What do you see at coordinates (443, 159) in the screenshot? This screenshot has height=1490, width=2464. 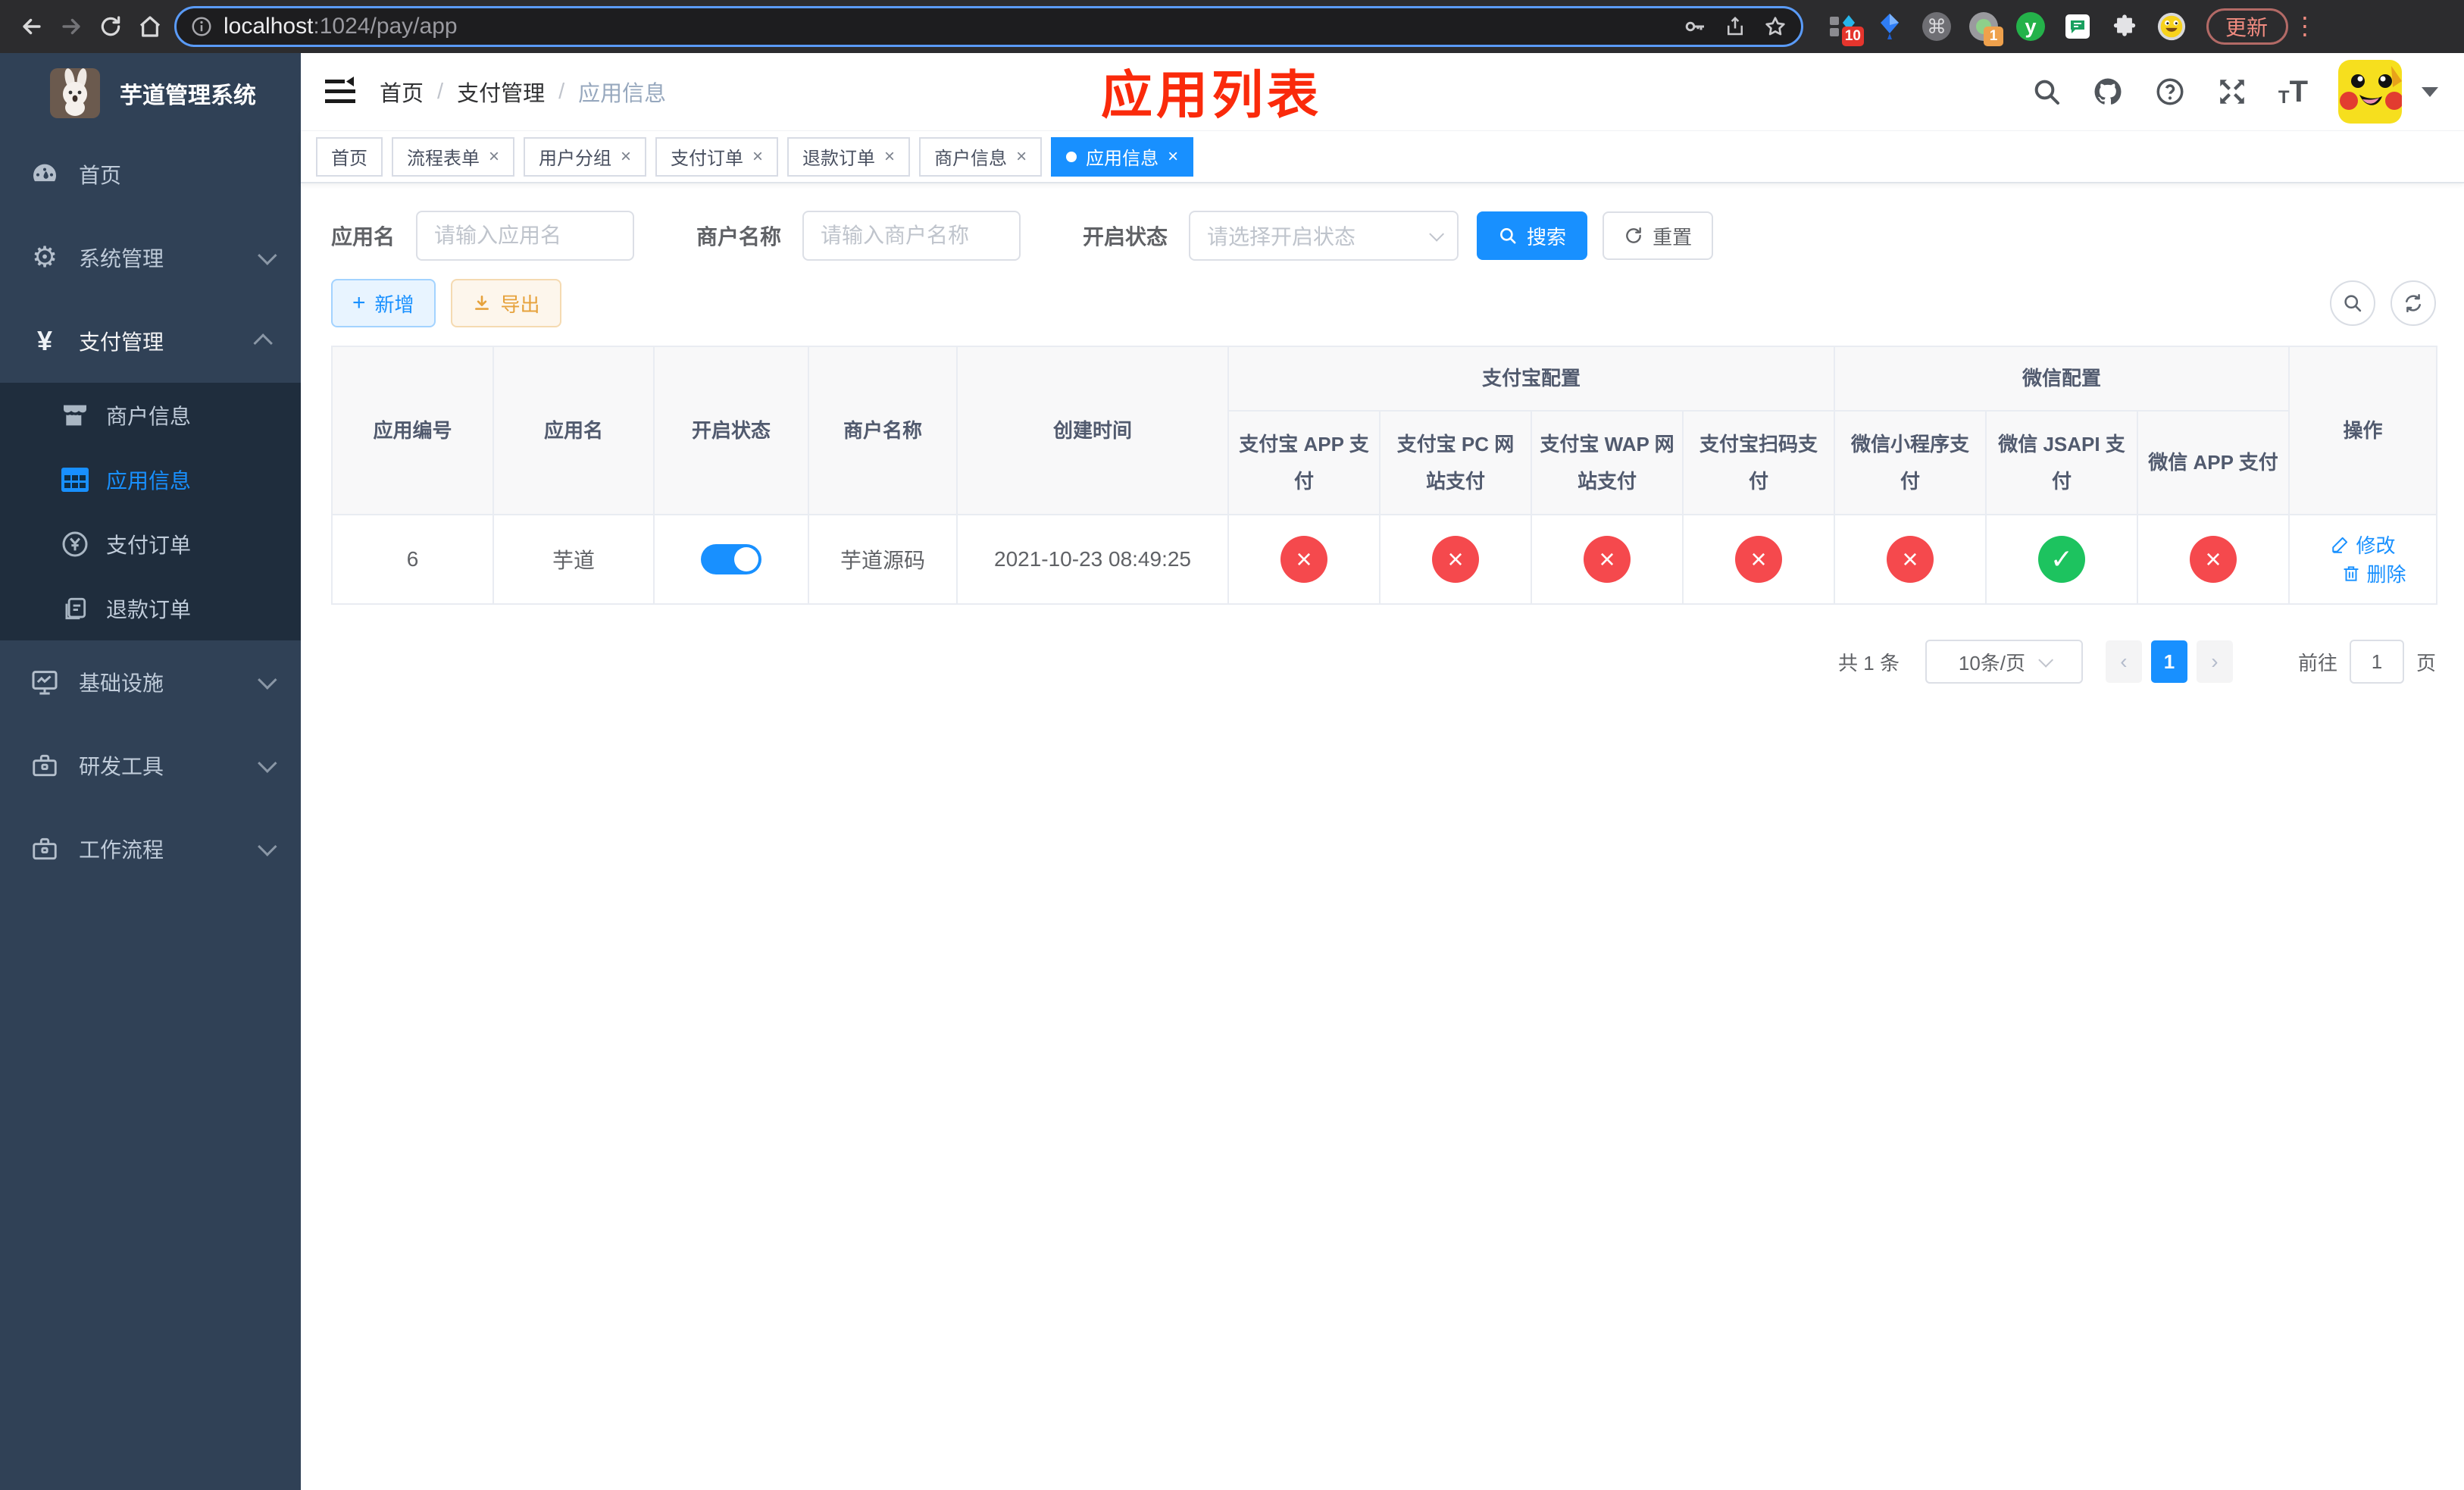 I see `tab-label: 流程表单` at bounding box center [443, 159].